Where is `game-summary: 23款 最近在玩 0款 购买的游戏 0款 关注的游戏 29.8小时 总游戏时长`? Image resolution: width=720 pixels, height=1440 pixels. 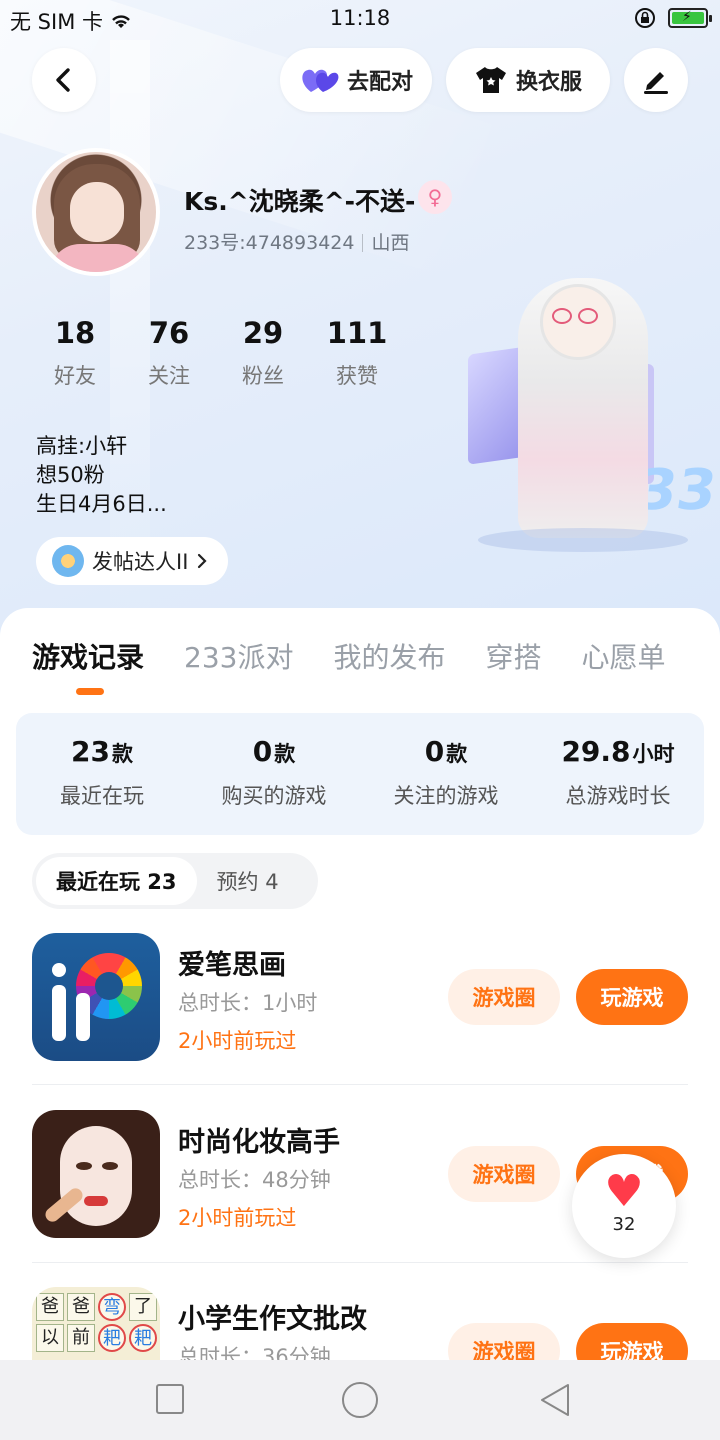 game-summary: 23款 最近在玩 0款 购买的游戏 0款 关注的游戏 29.8小时 总游戏时长 is located at coordinates (360, 774).